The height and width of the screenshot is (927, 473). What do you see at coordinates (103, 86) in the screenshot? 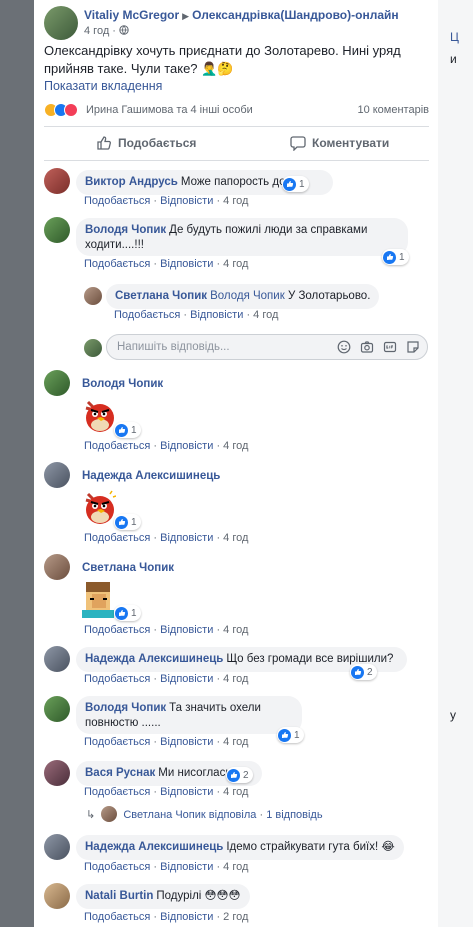
I see `show-attachments-link: Показати вкладення` at bounding box center [103, 86].